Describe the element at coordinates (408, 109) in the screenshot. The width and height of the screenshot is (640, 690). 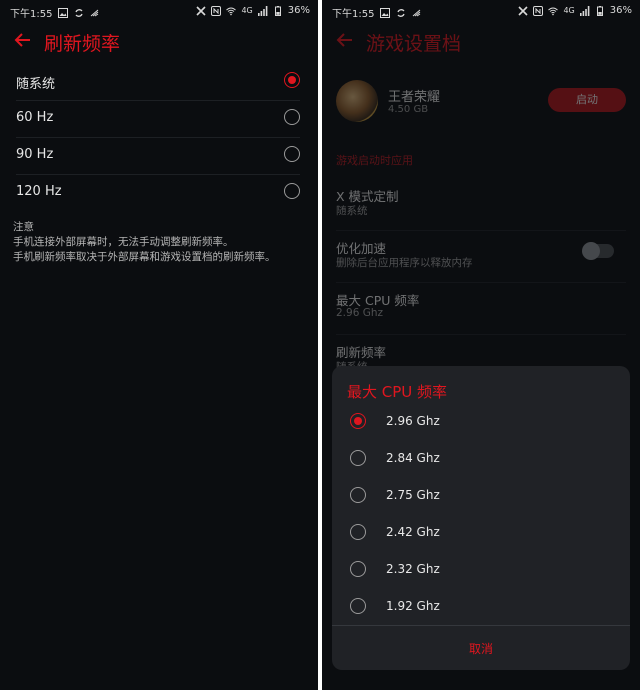
I see `game-size: 4.50 GB` at that location.